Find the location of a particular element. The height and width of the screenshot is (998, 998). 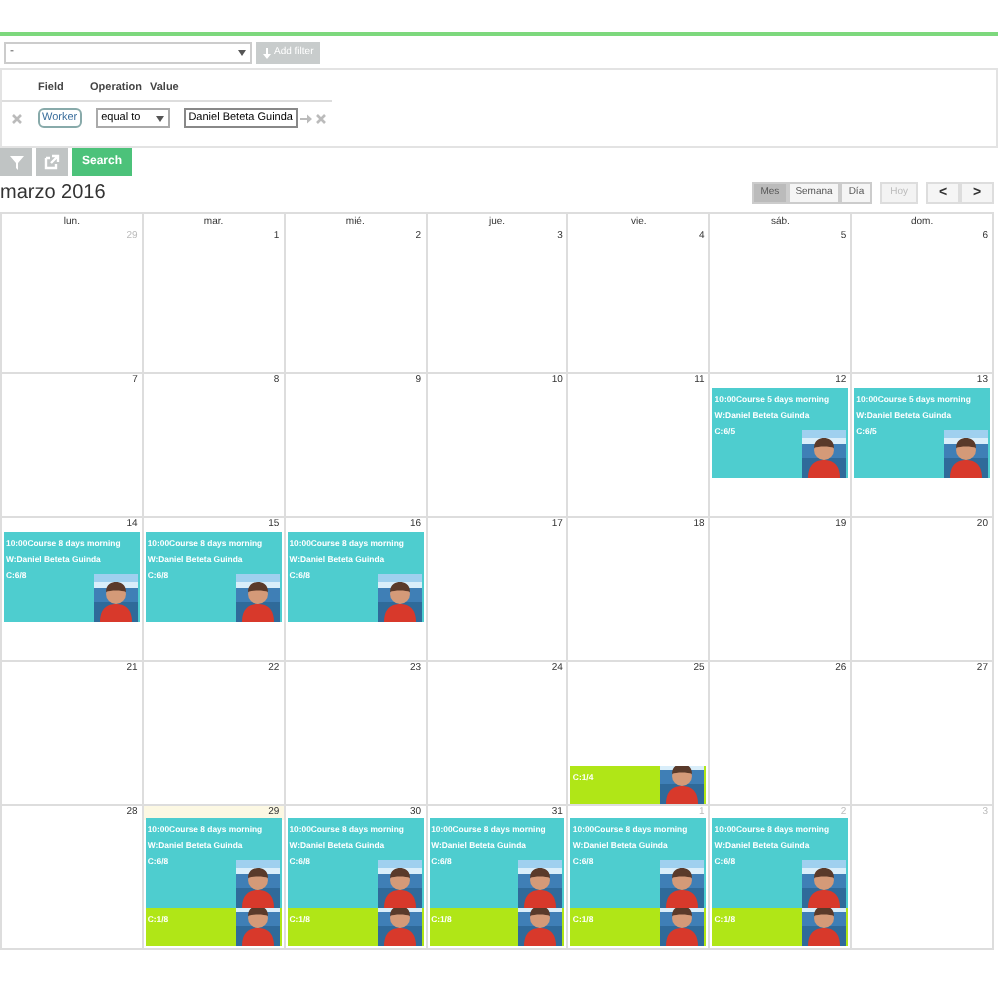

filter-icon is located at coordinates (16, 162).